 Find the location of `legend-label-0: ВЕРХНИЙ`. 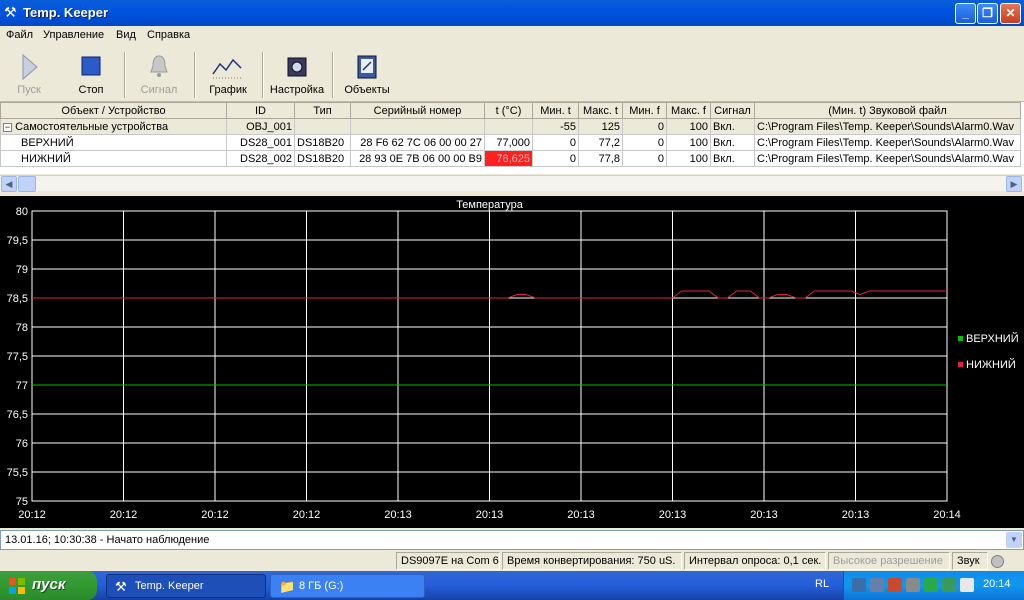

legend-label-0: ВЕРХНИЙ is located at coordinates (992, 338).